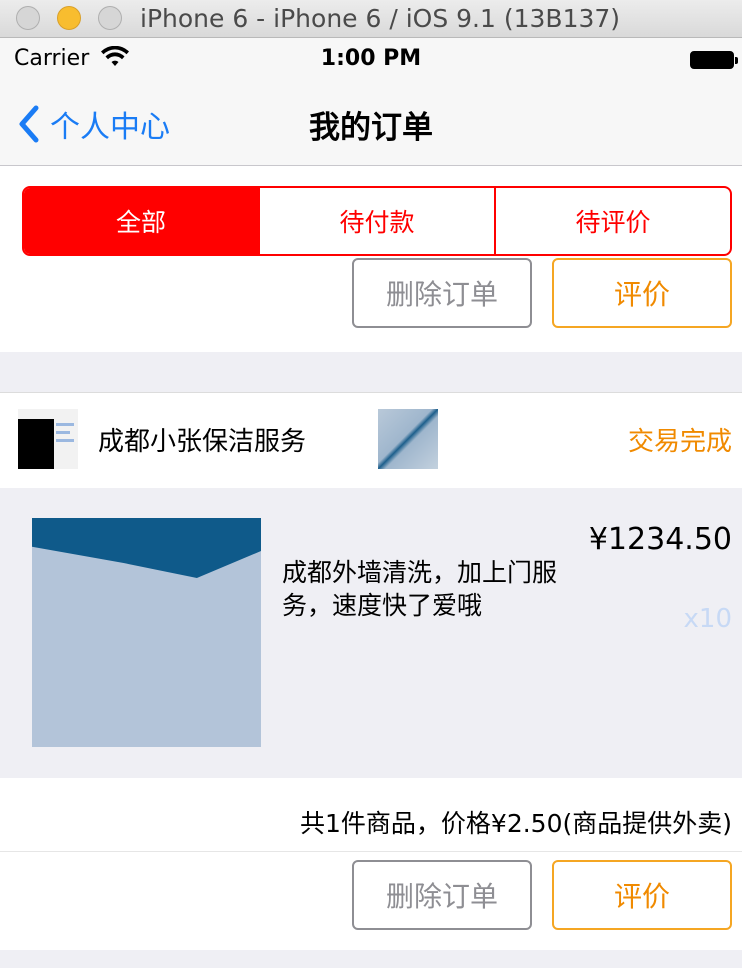  I want to click on shop-logo, so click(48, 439).